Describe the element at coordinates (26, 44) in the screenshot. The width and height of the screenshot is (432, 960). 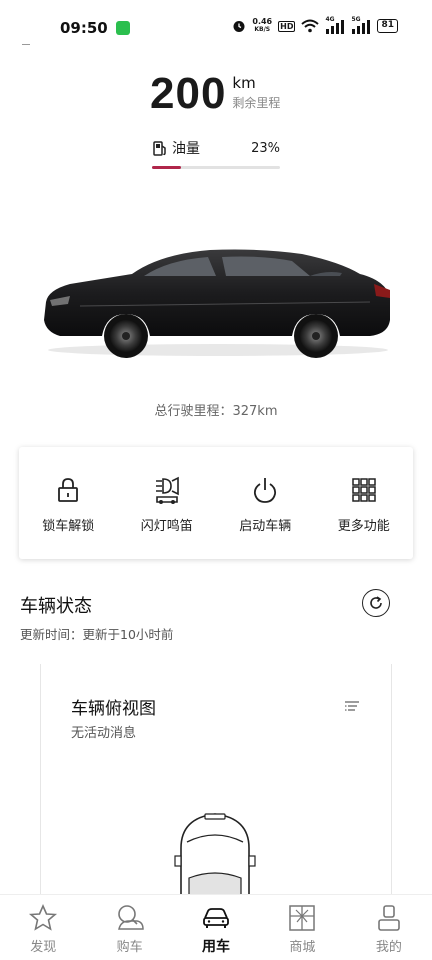
I see `divider` at that location.